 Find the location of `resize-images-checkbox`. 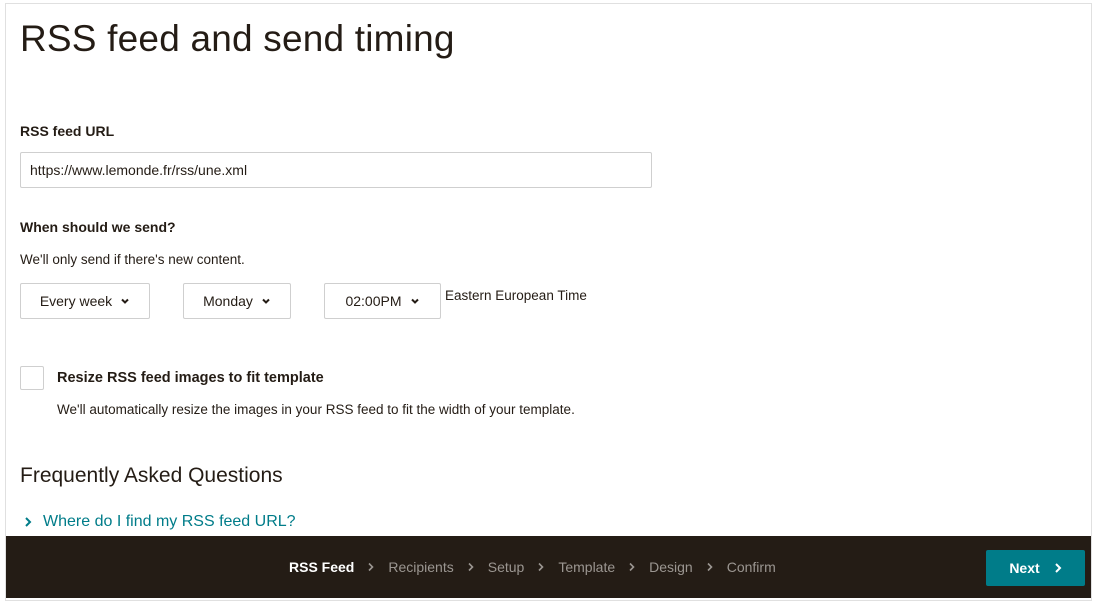

resize-images-checkbox is located at coordinates (32, 378).